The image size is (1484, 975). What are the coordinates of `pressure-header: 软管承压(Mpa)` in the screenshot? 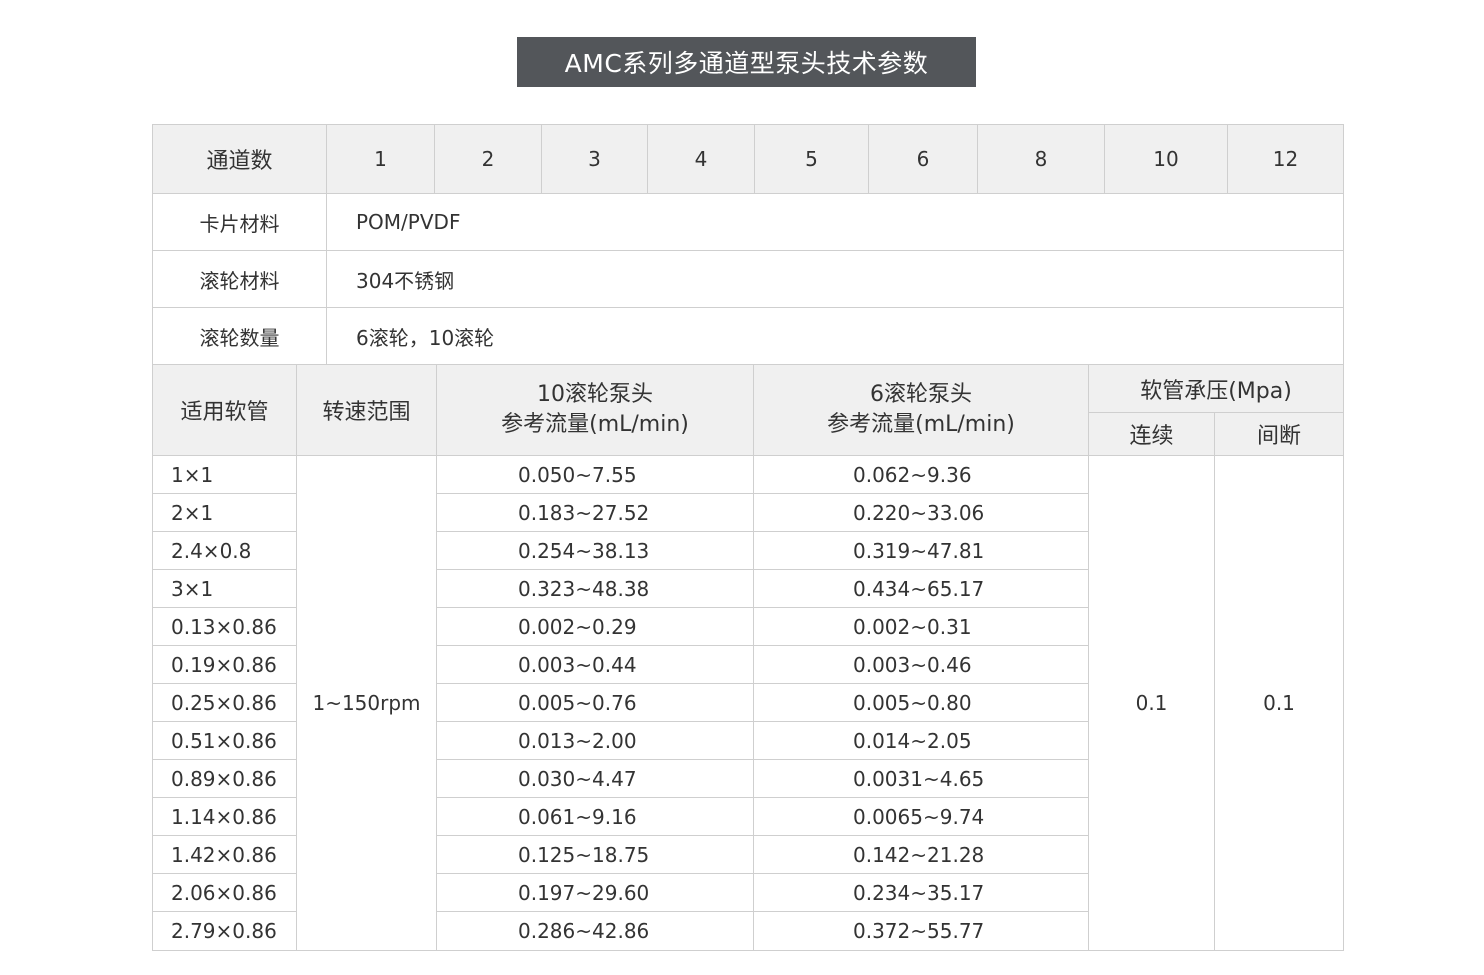 It's located at (1216, 389).